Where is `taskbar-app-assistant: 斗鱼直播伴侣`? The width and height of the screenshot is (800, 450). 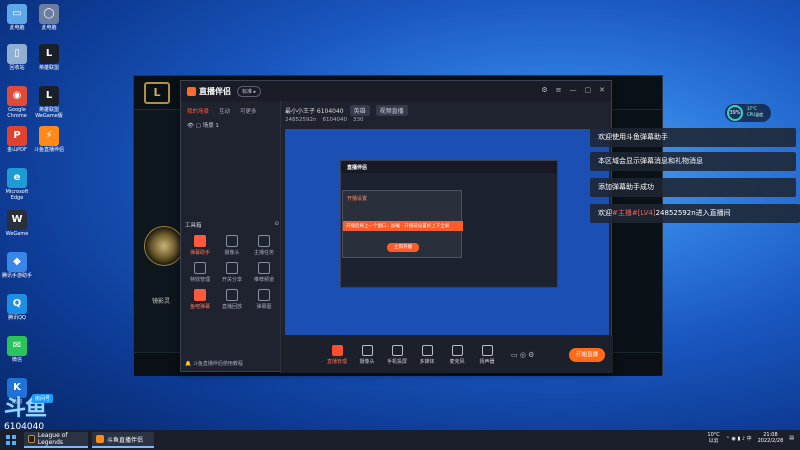 taskbar-app-assistant: 斗鱼直播伴侣 is located at coordinates (123, 440).